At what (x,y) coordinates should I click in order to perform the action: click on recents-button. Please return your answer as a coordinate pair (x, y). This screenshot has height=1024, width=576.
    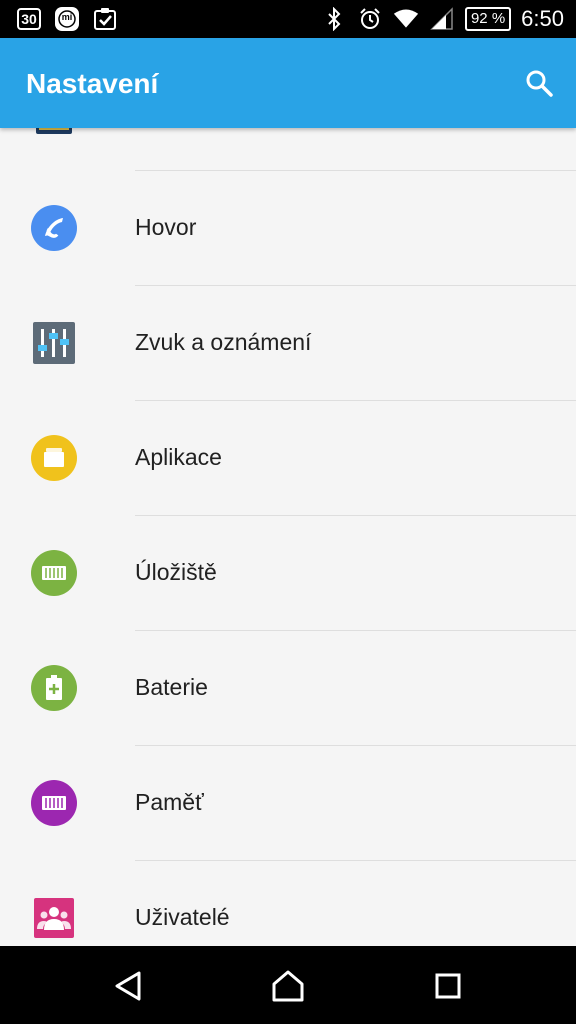
    Looking at the image, I should click on (448, 986).